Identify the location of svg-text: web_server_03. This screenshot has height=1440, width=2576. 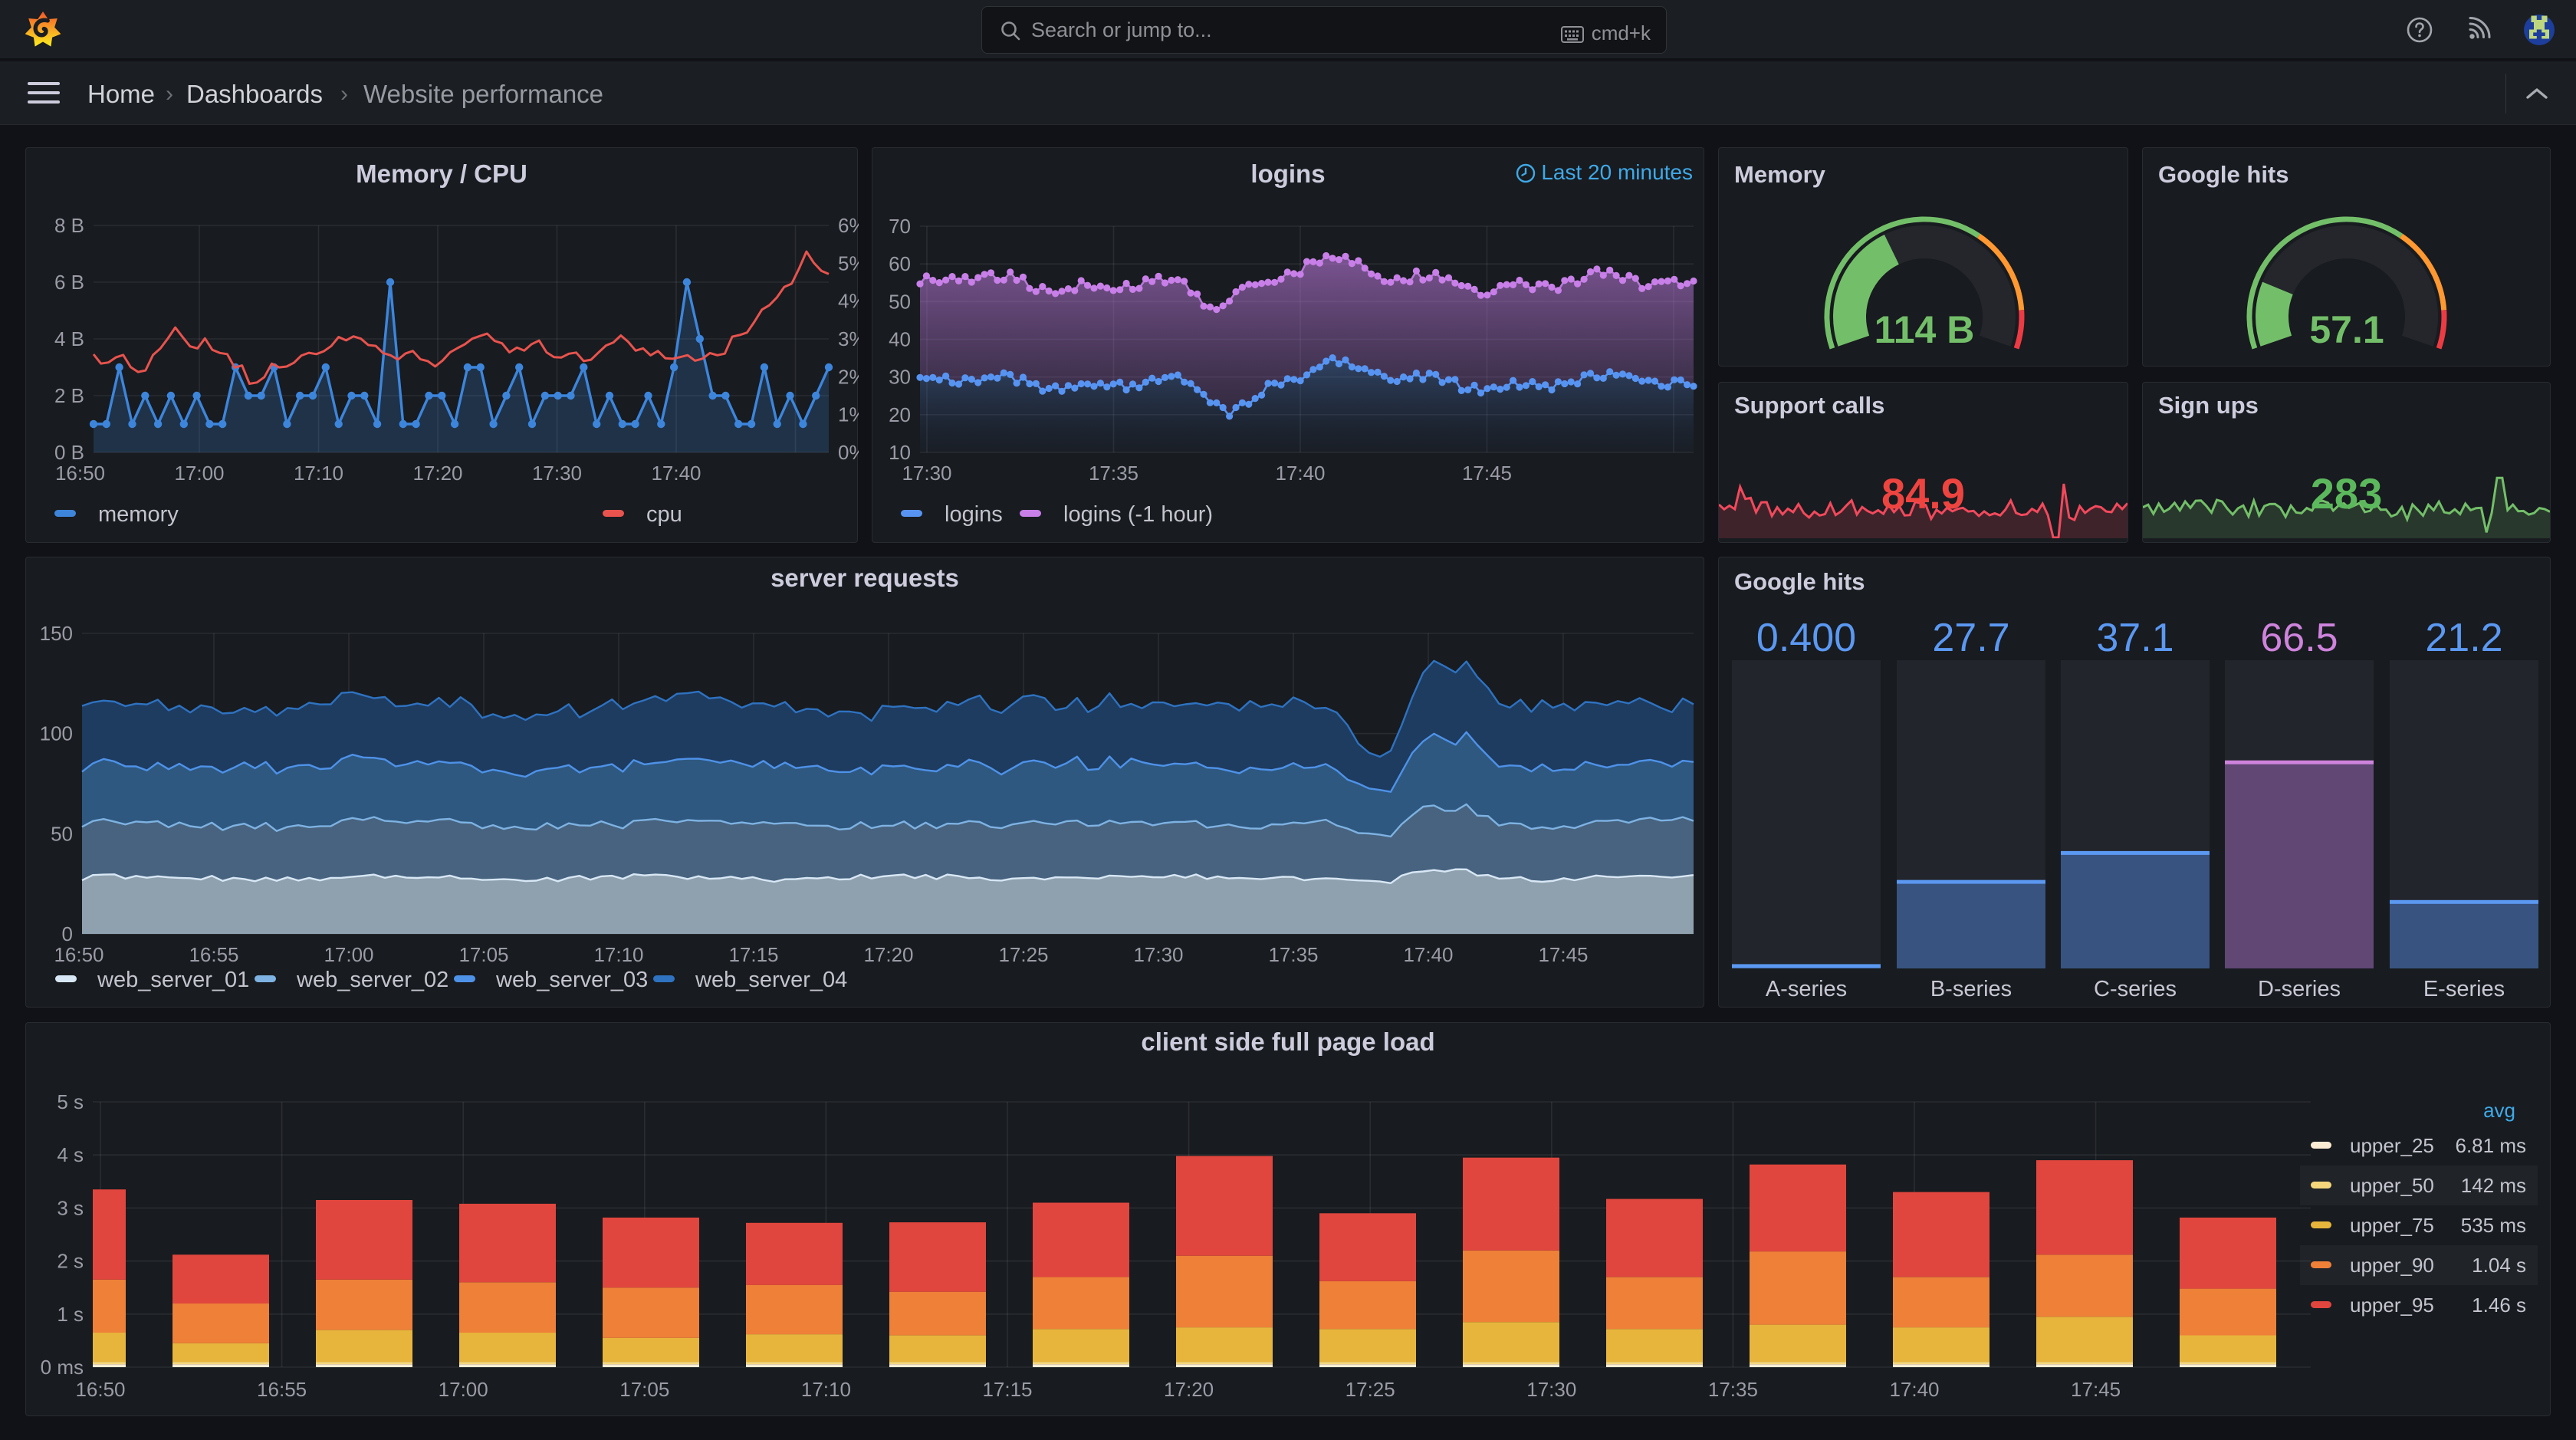
(571, 980).